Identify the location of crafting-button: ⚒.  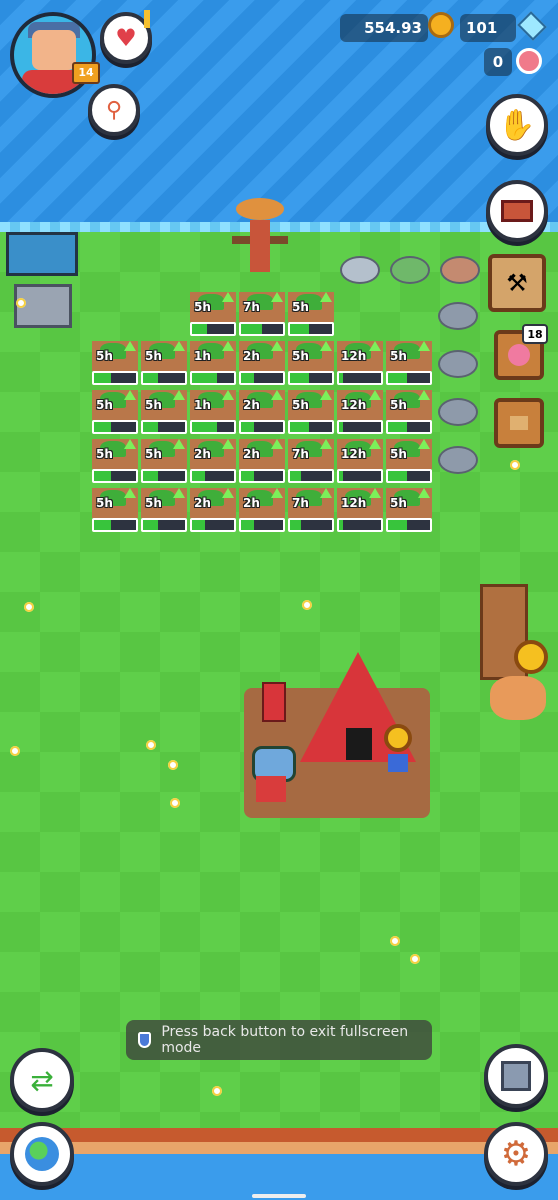
(517, 283).